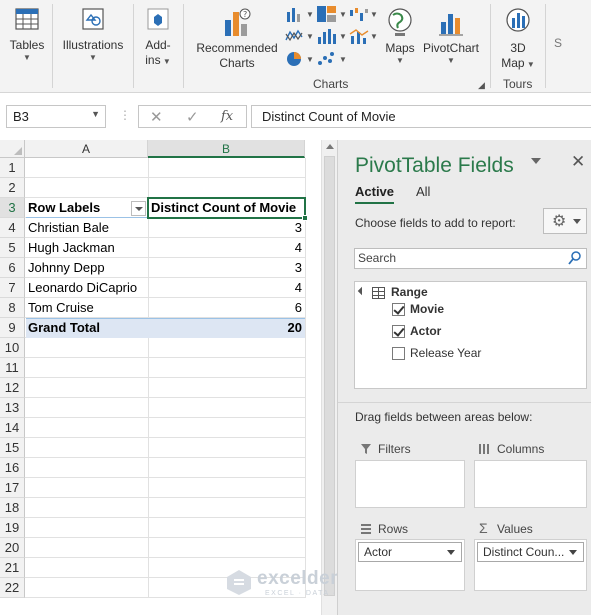  Describe the element at coordinates (12, 188) in the screenshot. I see `row-header-2: 2` at that location.